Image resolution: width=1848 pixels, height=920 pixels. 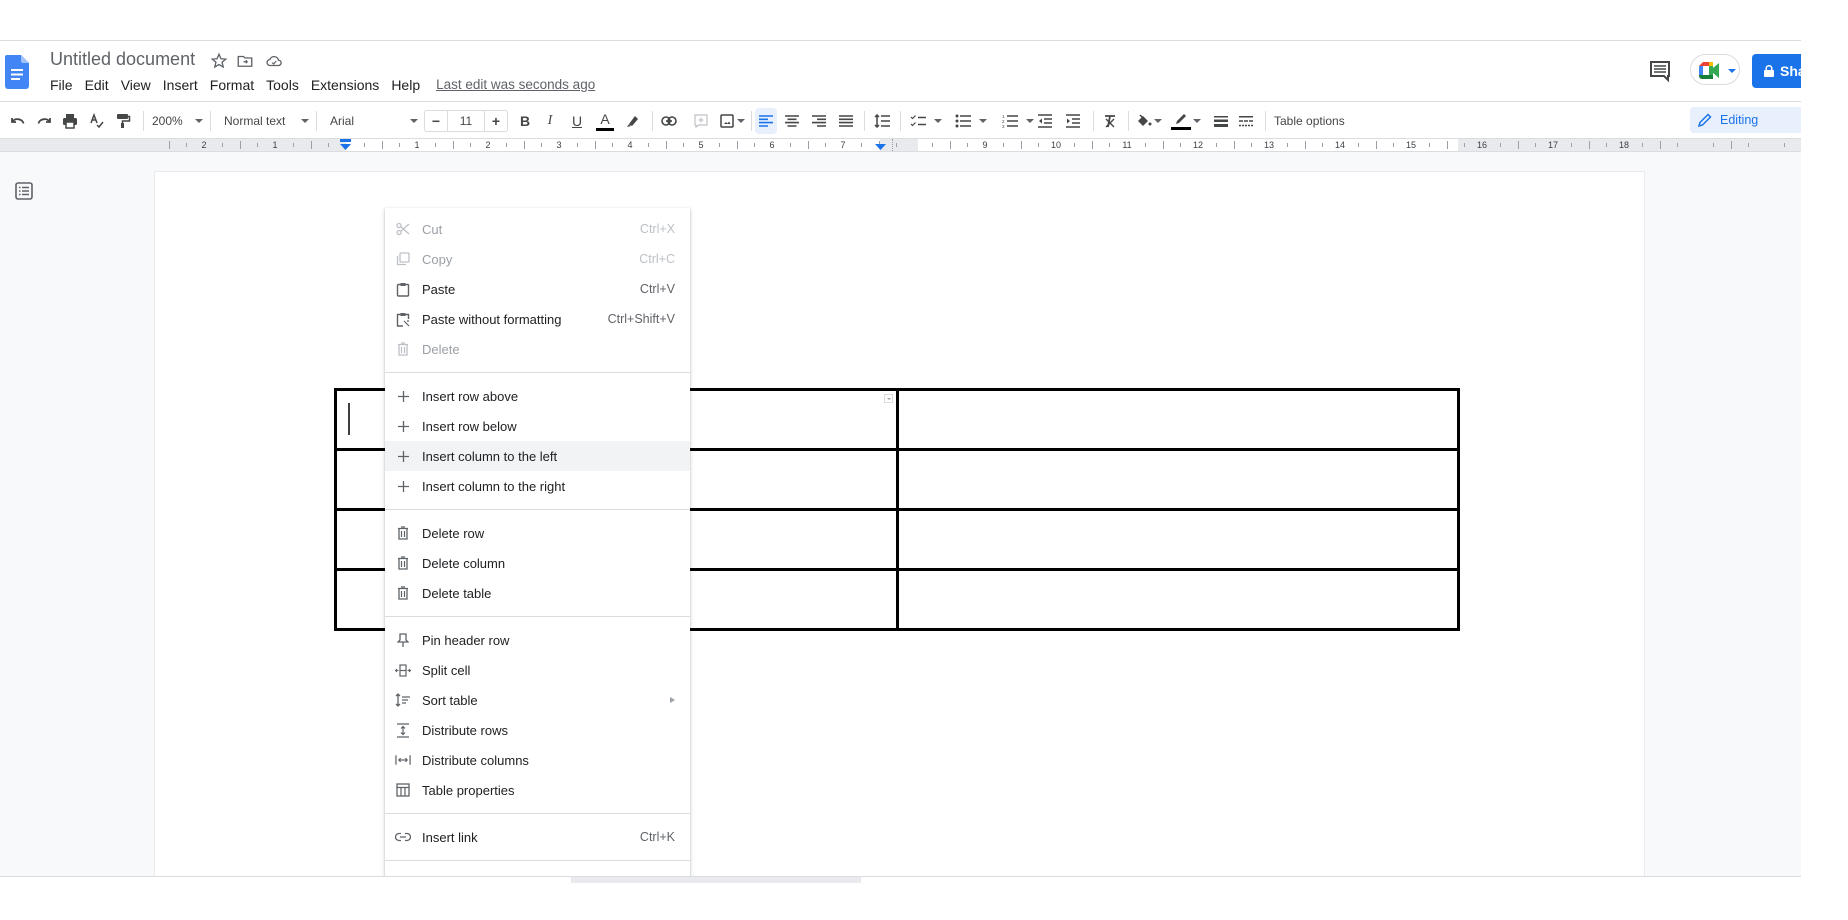 What do you see at coordinates (1715, 69) in the screenshot?
I see `meet-button` at bounding box center [1715, 69].